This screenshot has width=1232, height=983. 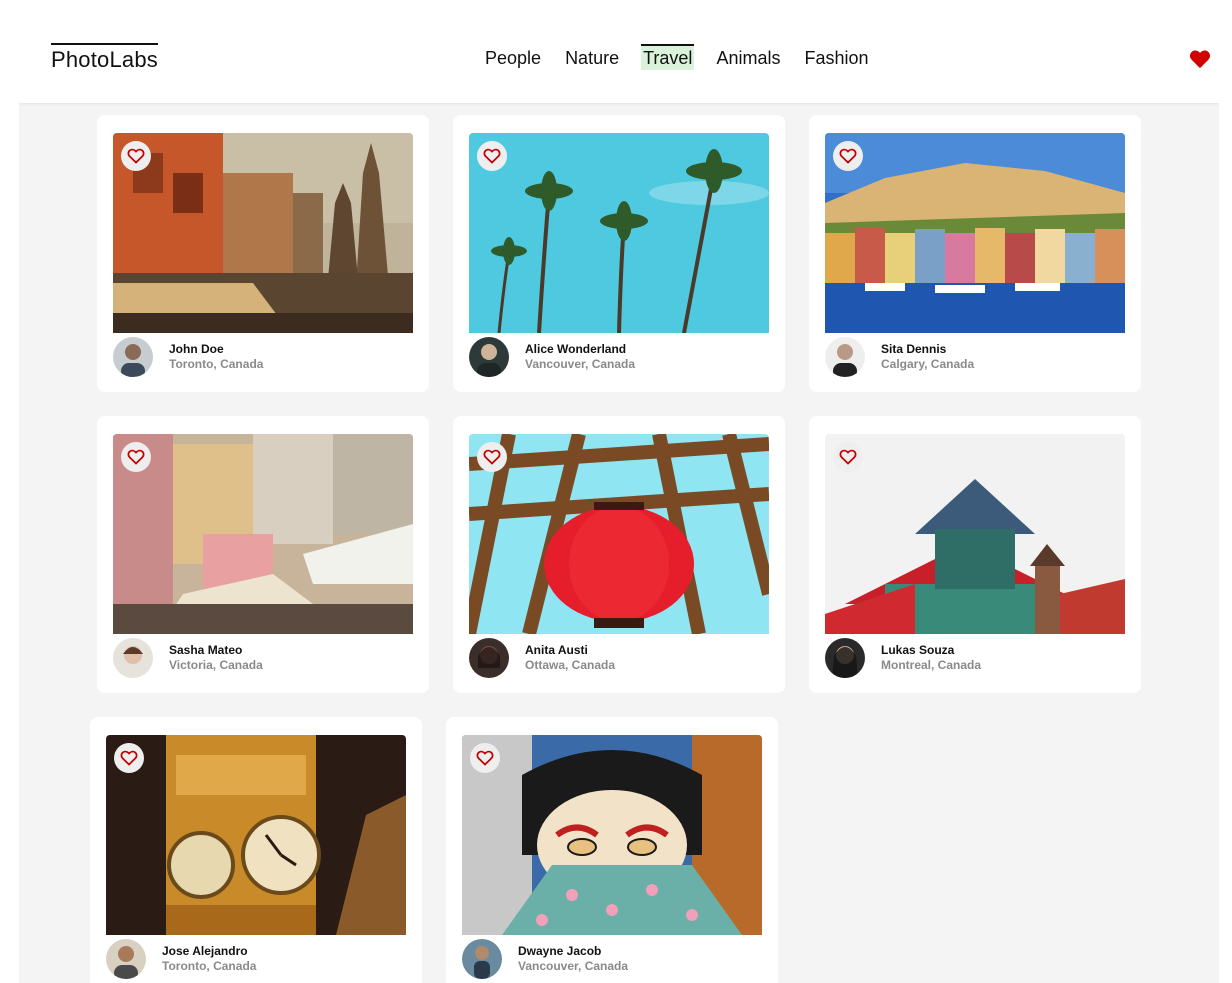 What do you see at coordinates (205, 951) in the screenshot?
I see `photographer-name: Jose Alejandro` at bounding box center [205, 951].